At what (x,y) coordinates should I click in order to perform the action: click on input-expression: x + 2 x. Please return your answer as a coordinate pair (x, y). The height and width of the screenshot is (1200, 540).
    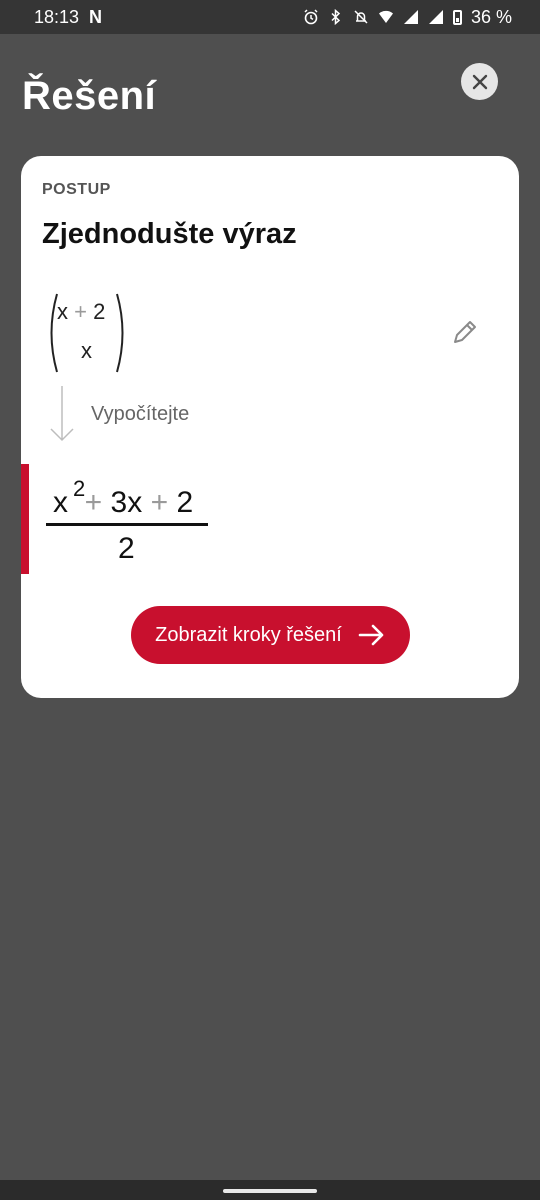
    Looking at the image, I should click on (87, 333).